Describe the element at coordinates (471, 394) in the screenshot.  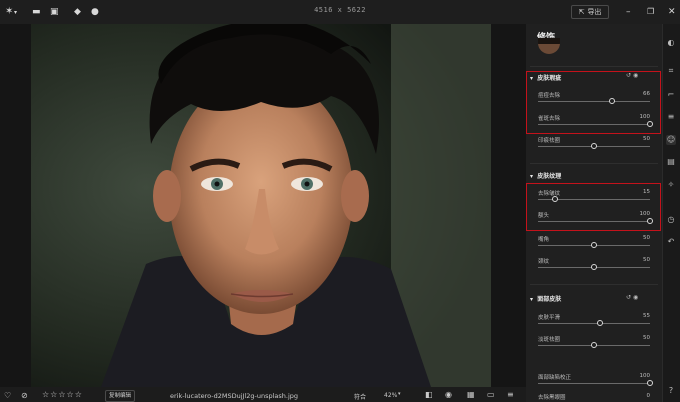
I see `grid-view-icon: ▦` at that location.